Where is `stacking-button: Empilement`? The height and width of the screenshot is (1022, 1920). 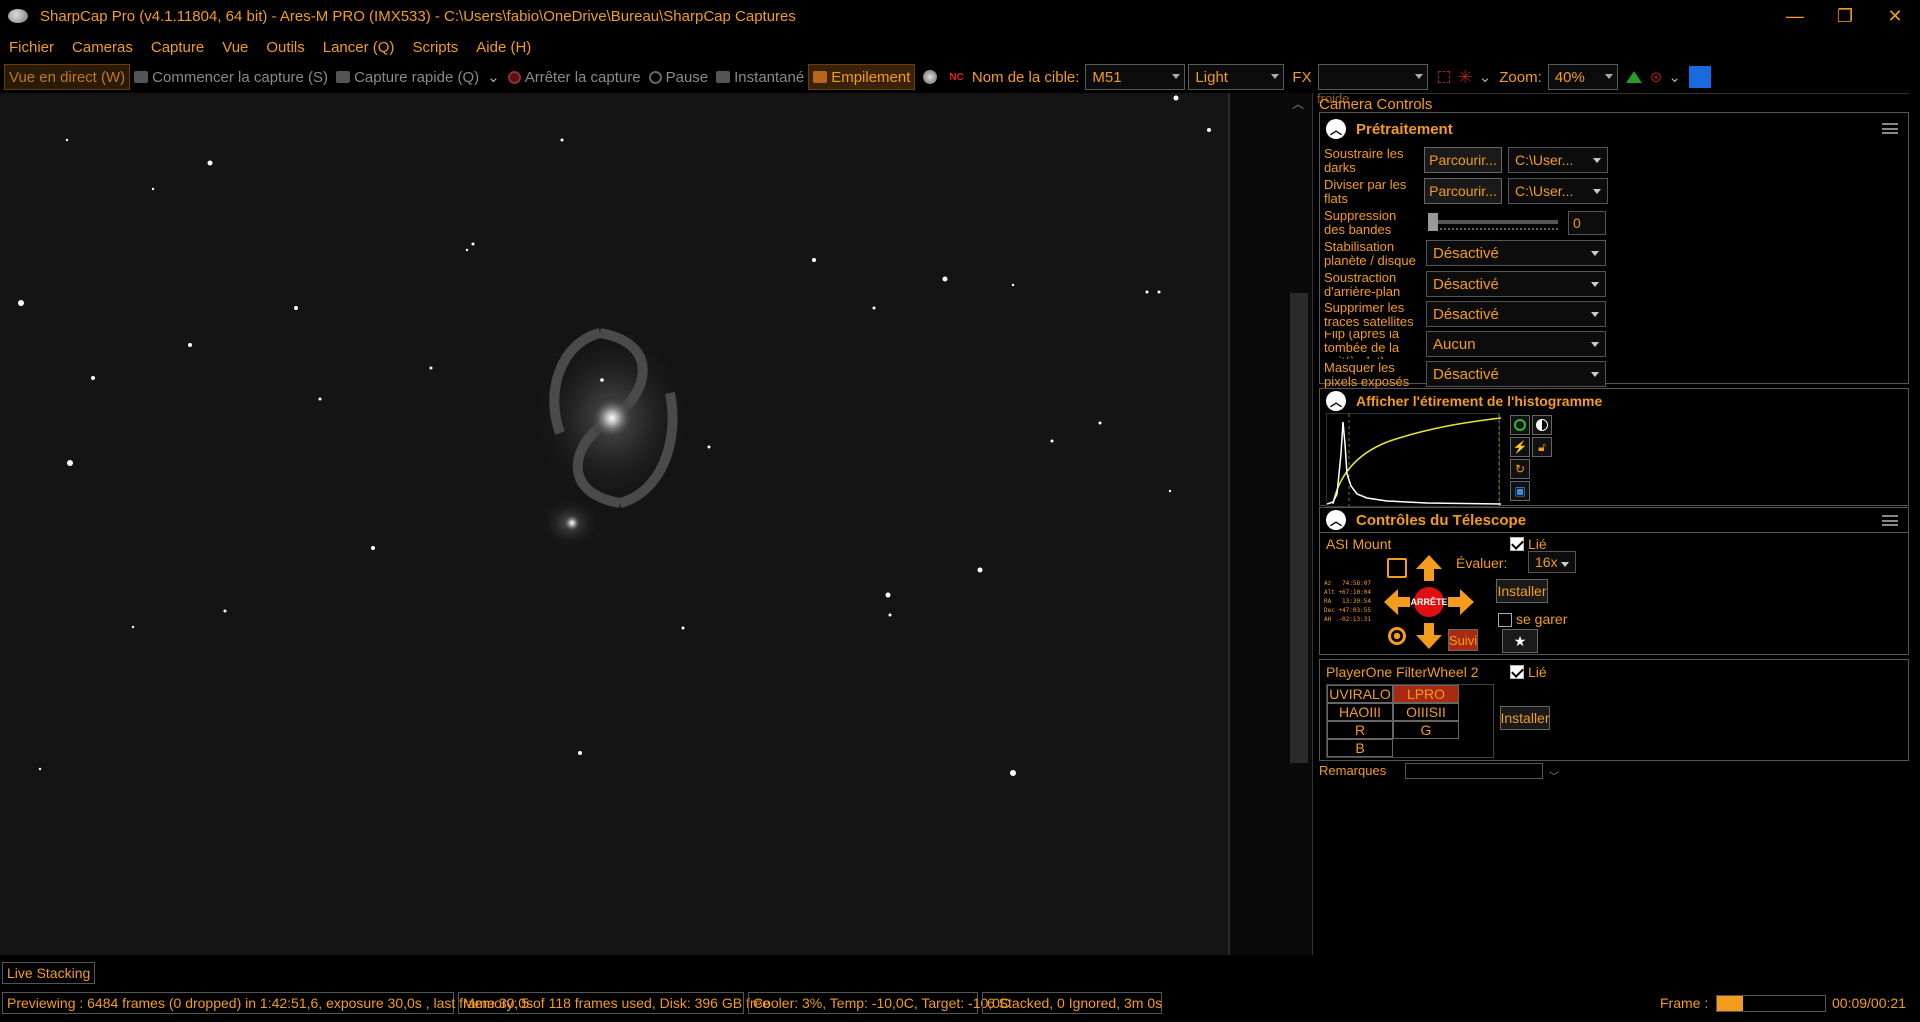 stacking-button: Empilement is located at coordinates (862, 77).